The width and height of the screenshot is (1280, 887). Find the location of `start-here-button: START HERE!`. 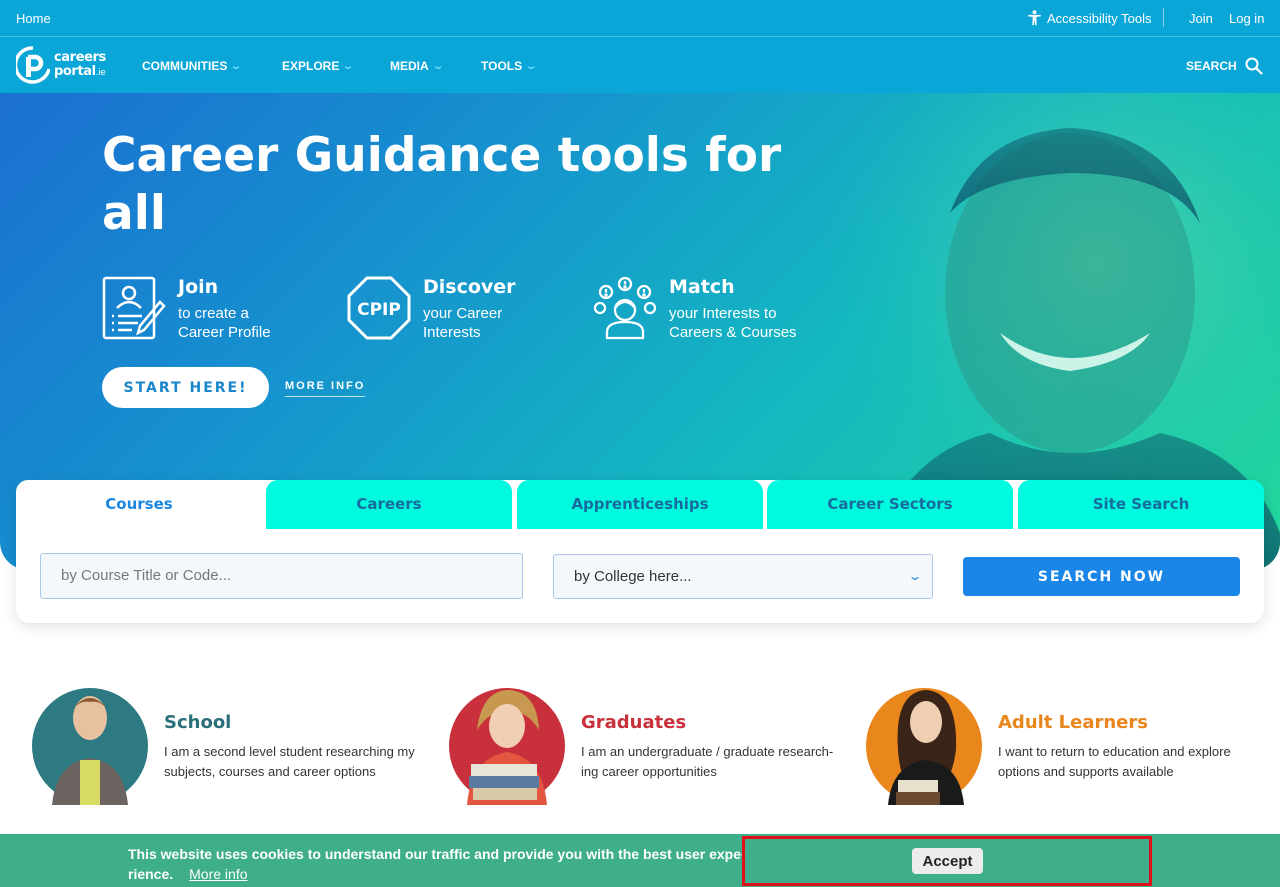

start-here-button: START HERE! is located at coordinates (185, 387).